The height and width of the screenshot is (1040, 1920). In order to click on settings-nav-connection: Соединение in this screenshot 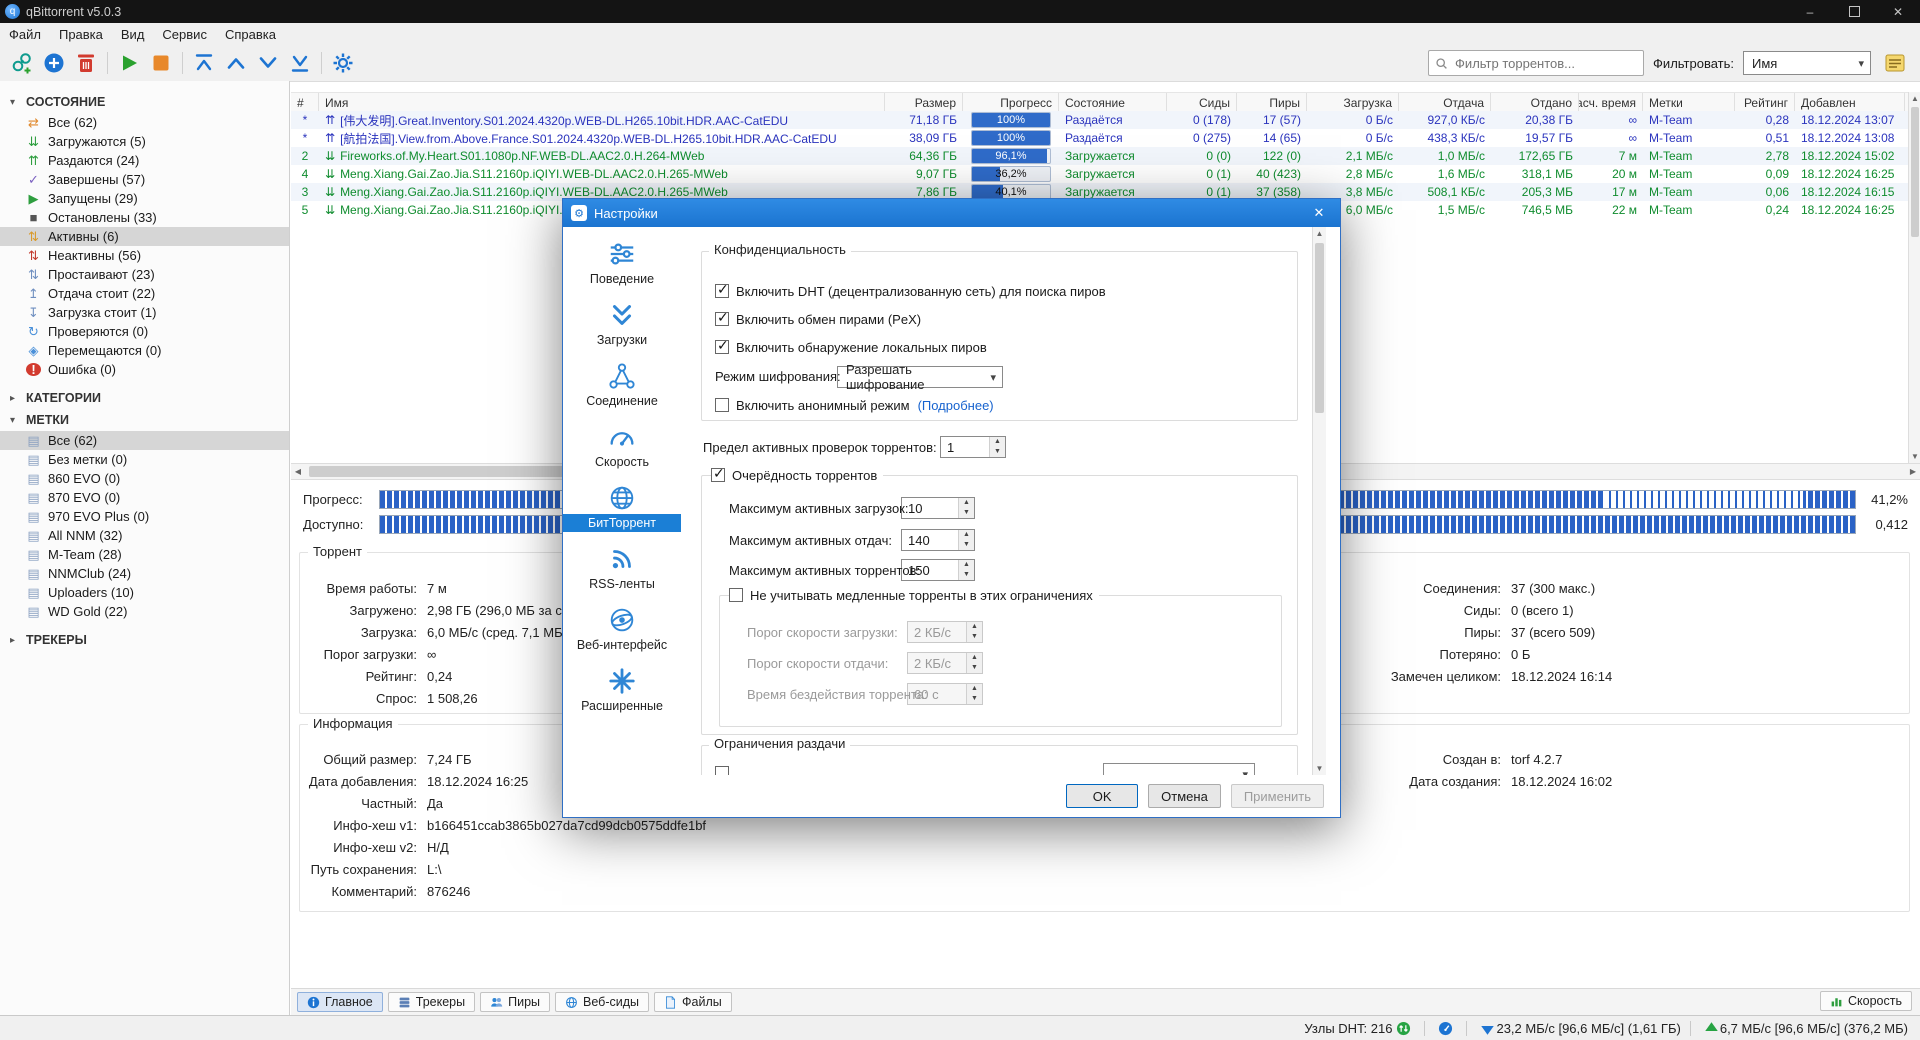, I will do `click(622, 391)`.